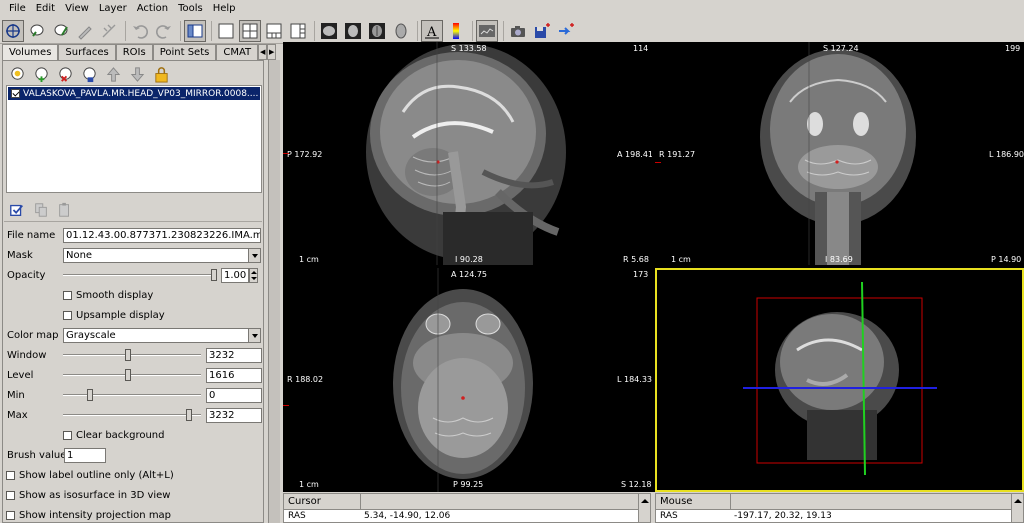  What do you see at coordinates (234, 415) in the screenshot?
I see `max-input: 3232` at bounding box center [234, 415].